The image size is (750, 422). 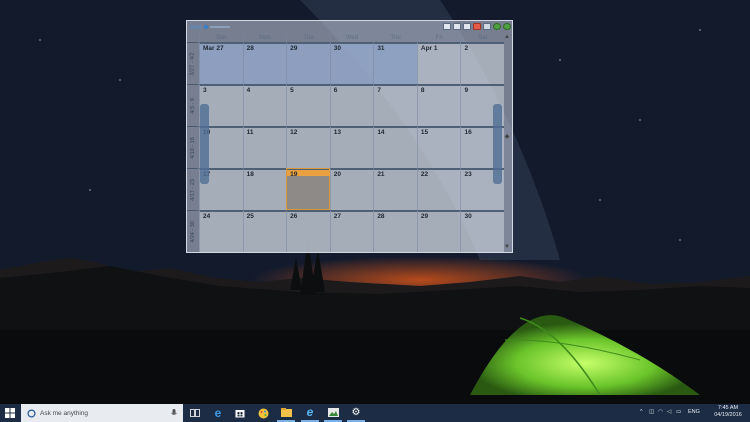 I want to click on internet-explorer-icon: e, so click(x=310, y=412).